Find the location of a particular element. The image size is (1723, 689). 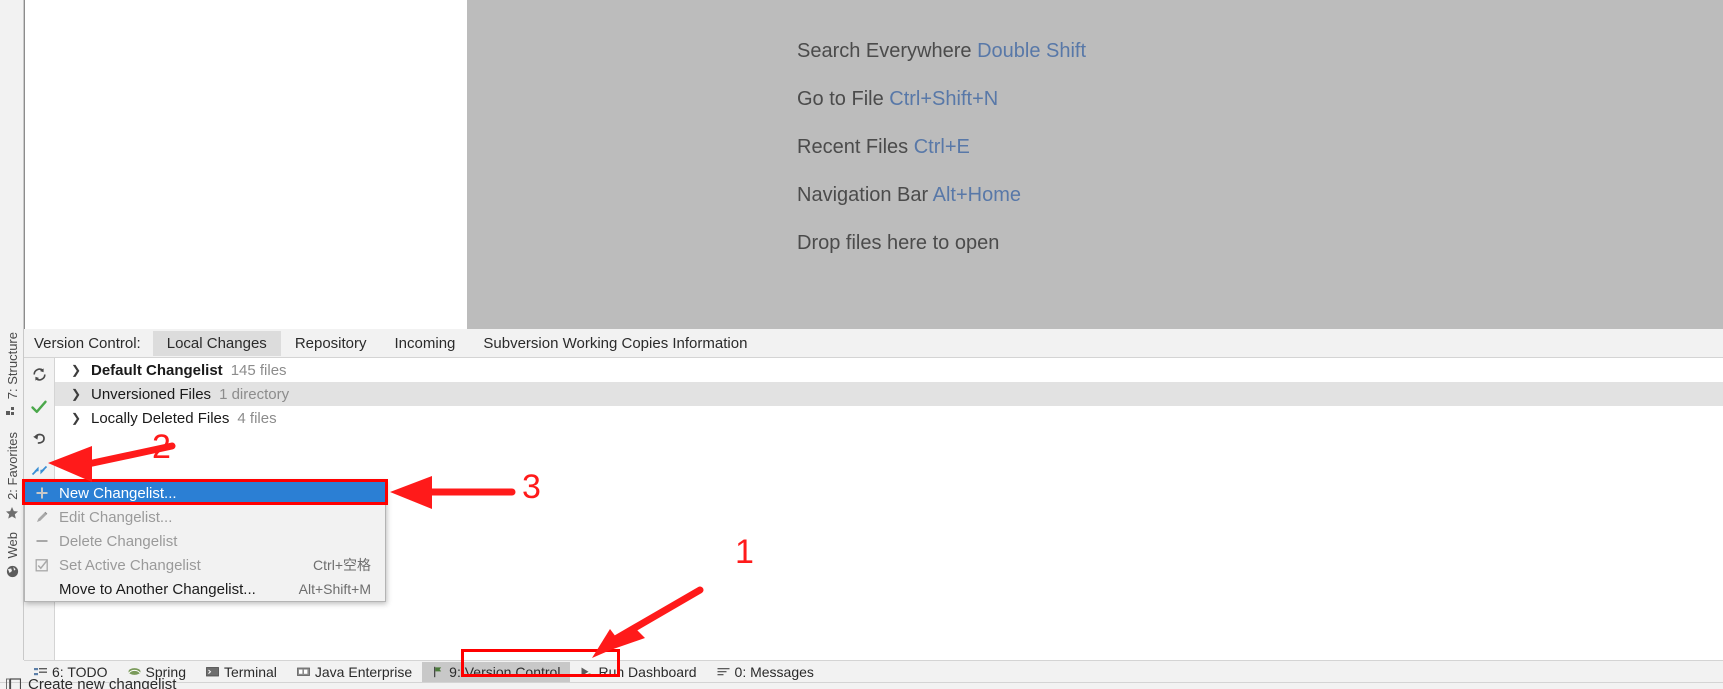

sidebar-item-web-label: Web is located at coordinates (12, 545).